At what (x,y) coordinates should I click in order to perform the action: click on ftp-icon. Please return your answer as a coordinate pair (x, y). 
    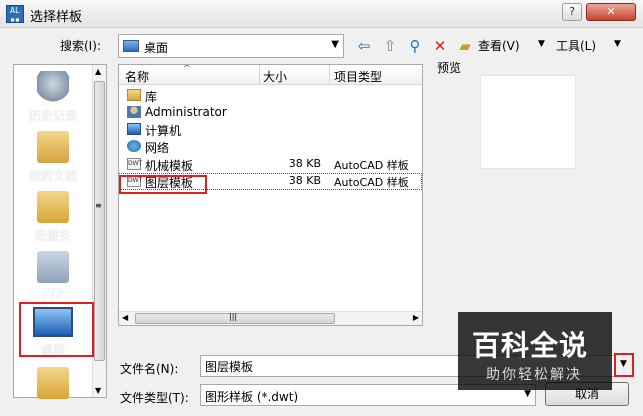
    Looking at the image, I should click on (53, 267).